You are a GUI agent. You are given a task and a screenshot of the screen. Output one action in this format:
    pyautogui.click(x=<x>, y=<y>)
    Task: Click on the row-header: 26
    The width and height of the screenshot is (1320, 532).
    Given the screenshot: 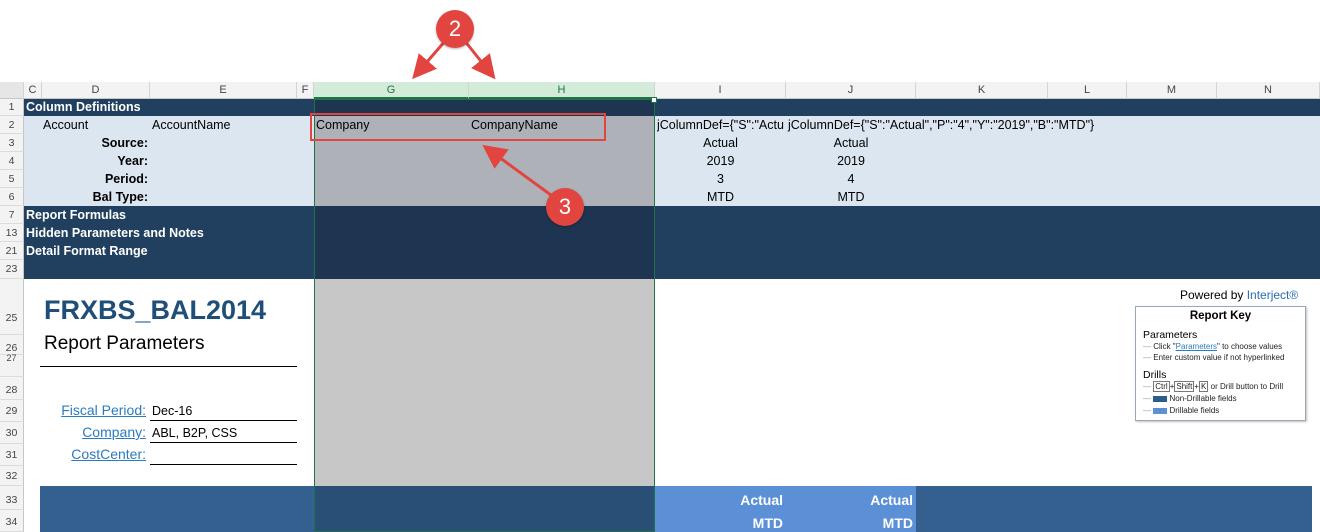 What is the action you would take?
    pyautogui.click(x=12, y=345)
    